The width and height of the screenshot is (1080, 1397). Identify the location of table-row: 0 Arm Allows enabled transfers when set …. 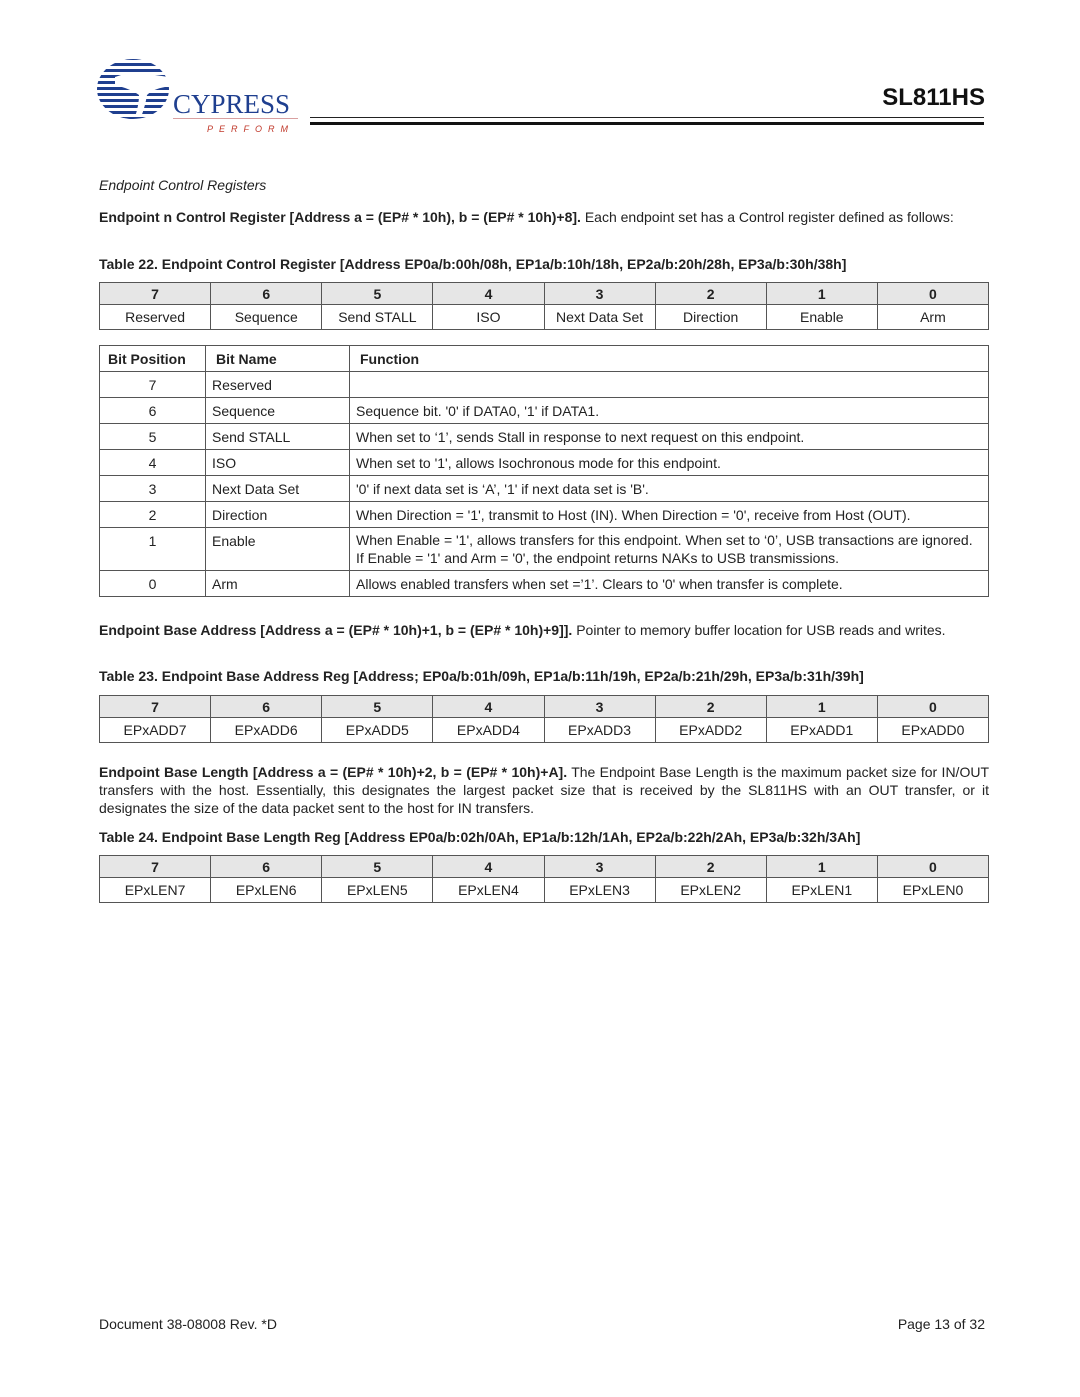
(544, 583).